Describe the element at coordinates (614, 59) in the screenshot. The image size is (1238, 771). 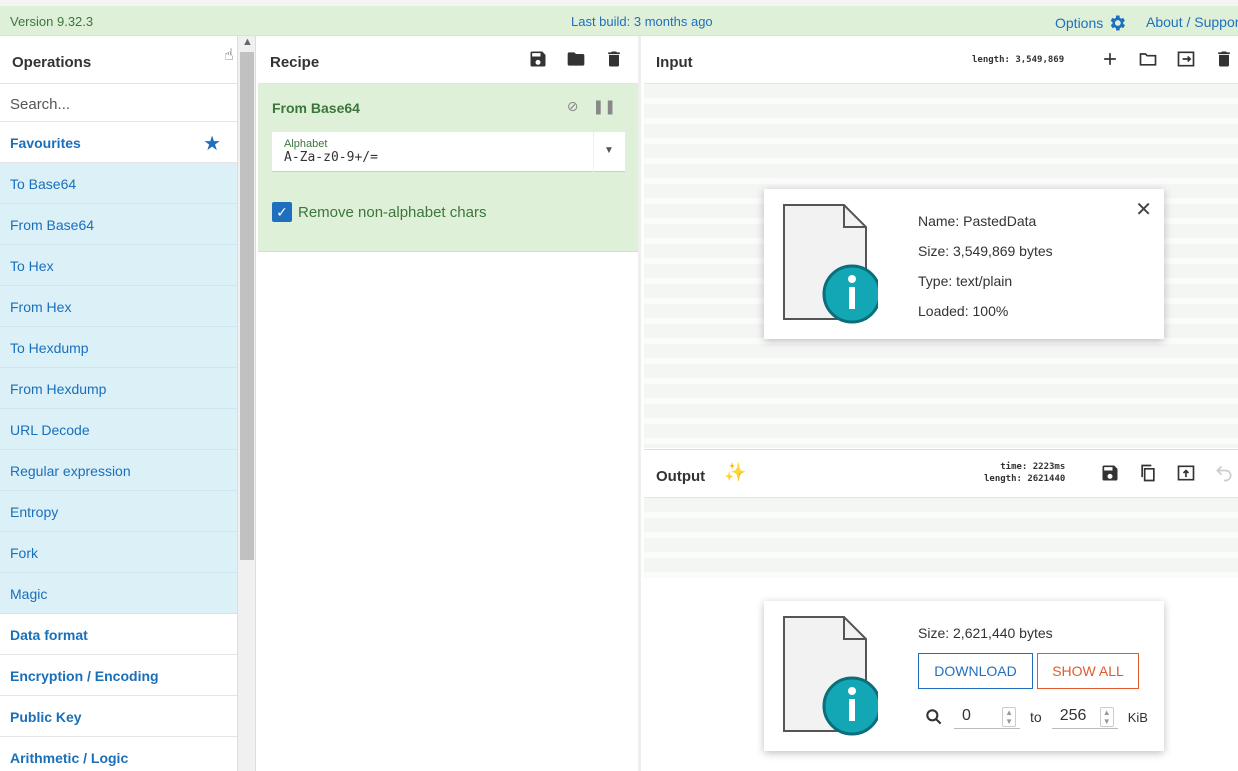
I see `trash-icon` at that location.